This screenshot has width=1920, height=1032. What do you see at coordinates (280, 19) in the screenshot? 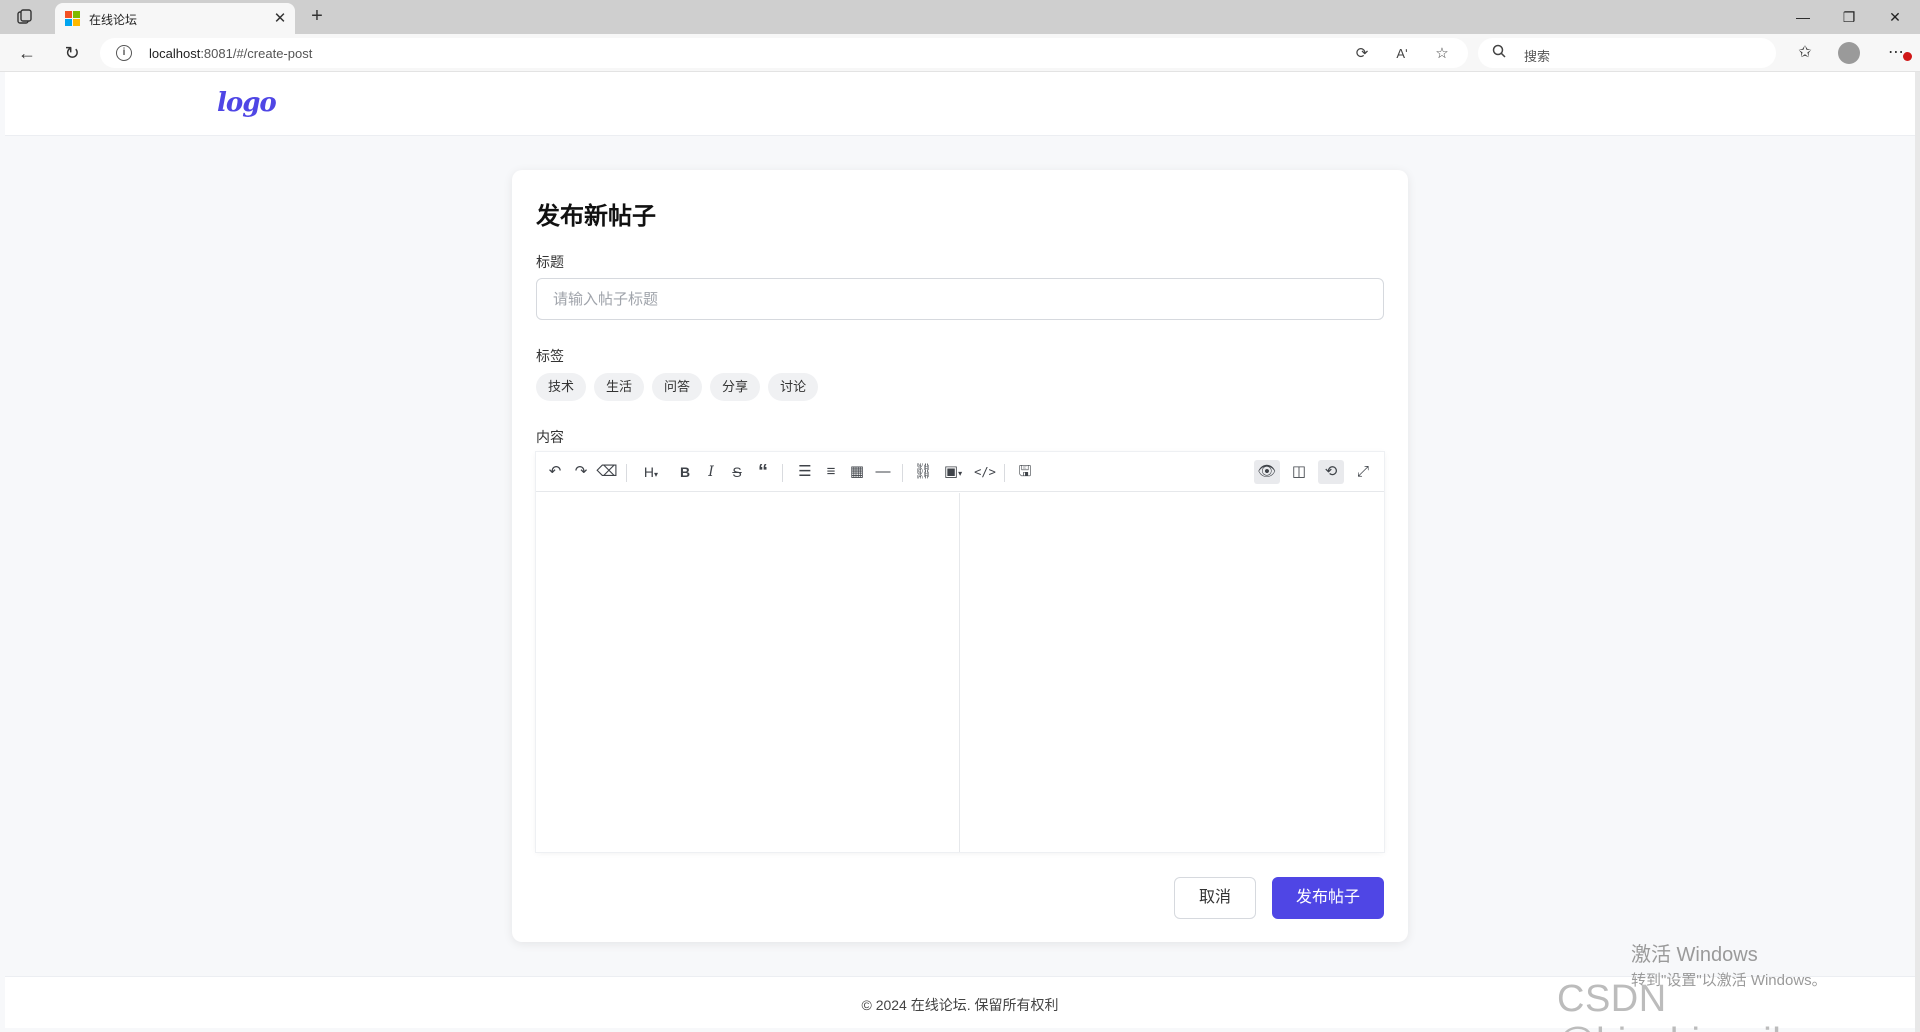
I see `tab-close-icon: ✕` at bounding box center [280, 19].